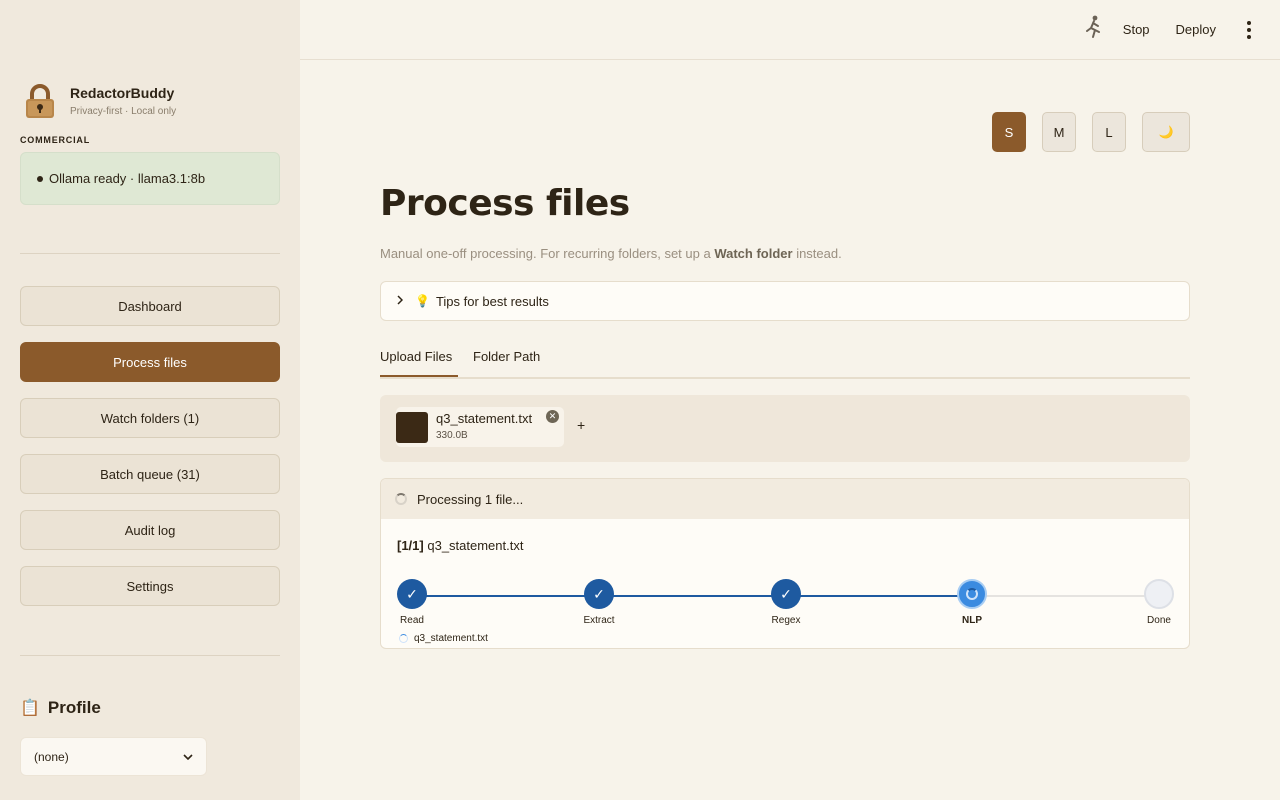  I want to click on brand-title: RedactorBuddy, so click(122, 93).